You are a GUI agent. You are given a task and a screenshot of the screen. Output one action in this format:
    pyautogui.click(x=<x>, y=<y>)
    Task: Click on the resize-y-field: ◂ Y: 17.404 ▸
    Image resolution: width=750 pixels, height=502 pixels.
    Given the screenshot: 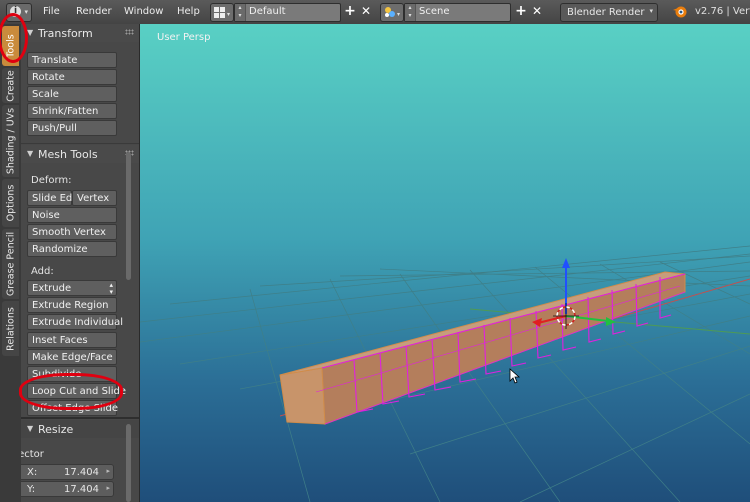 What is the action you would take?
    pyautogui.click(x=67, y=489)
    